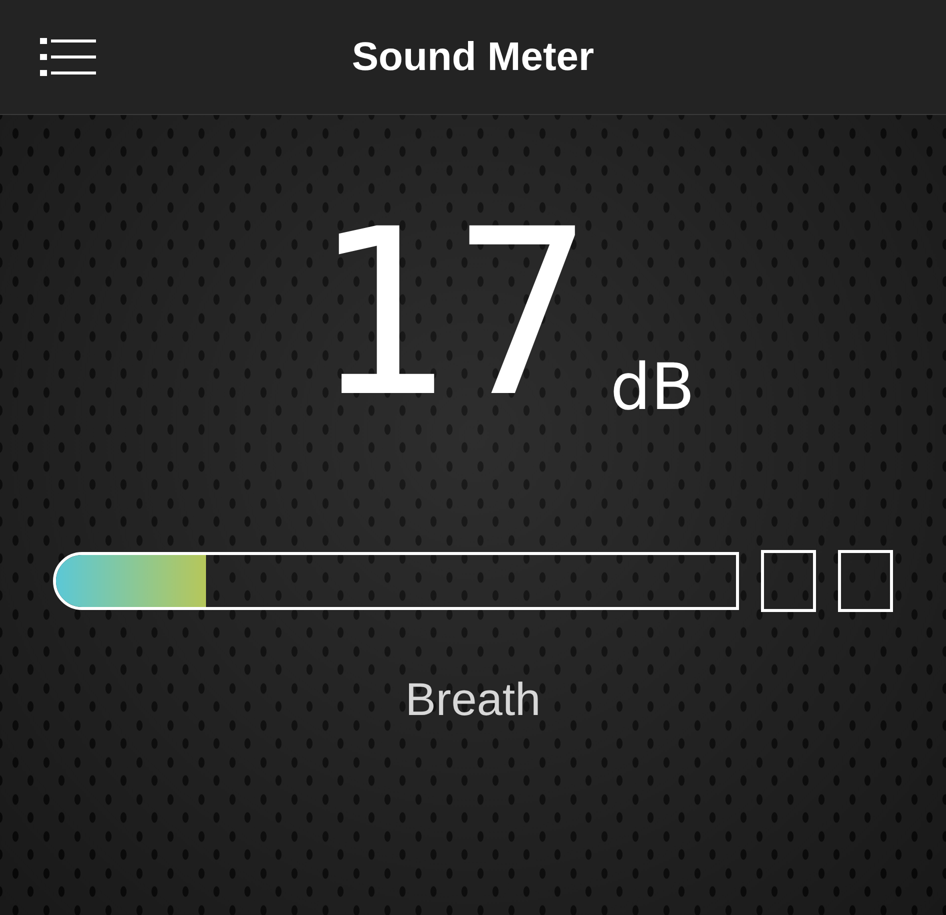 The image size is (946, 915). What do you see at coordinates (652, 388) in the screenshot?
I see `unit-label: dB` at bounding box center [652, 388].